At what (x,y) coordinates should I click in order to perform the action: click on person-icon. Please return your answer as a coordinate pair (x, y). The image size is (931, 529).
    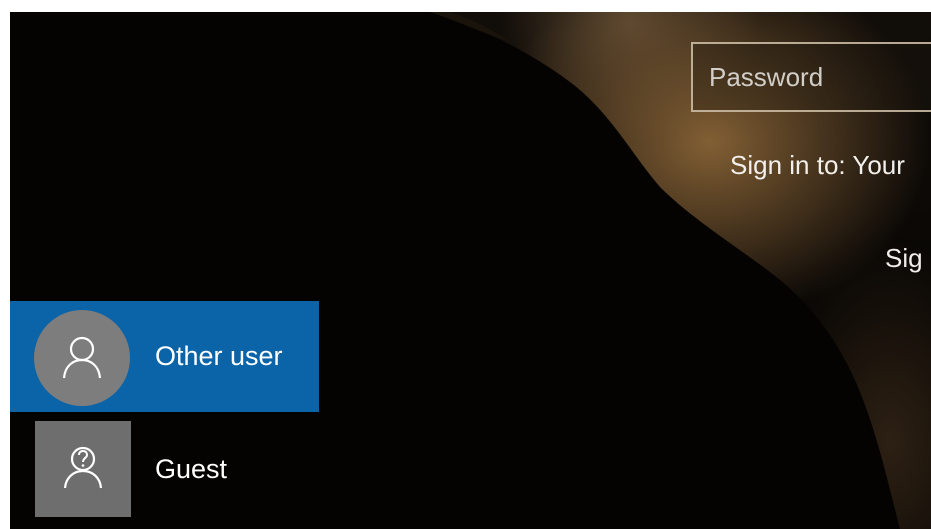
    Looking at the image, I should click on (82, 357).